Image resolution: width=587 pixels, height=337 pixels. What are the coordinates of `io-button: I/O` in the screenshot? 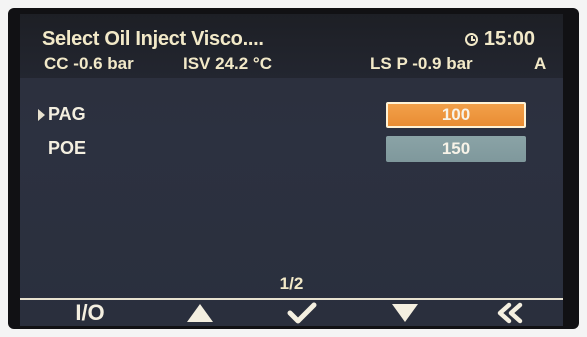 It's located at (90, 313).